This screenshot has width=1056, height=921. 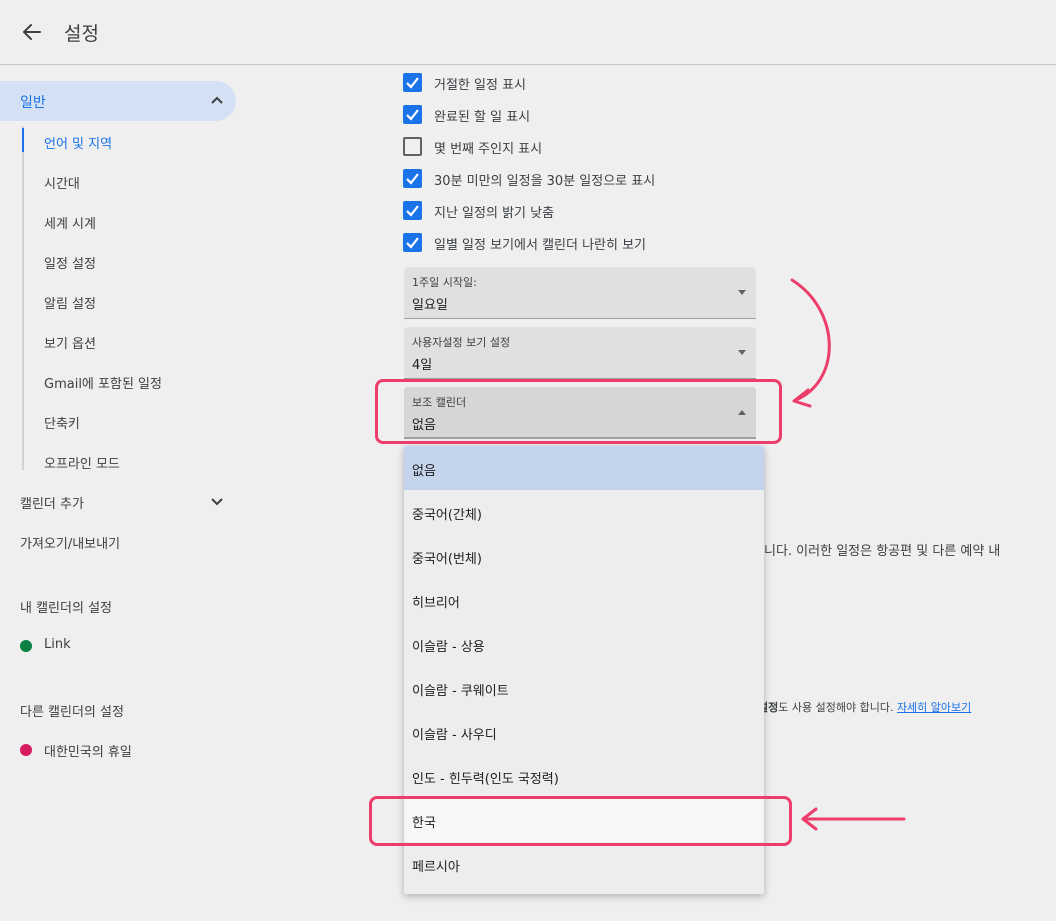 What do you see at coordinates (70, 302) in the screenshot?
I see `sidebar-item-notification-settings: 알림 설정` at bounding box center [70, 302].